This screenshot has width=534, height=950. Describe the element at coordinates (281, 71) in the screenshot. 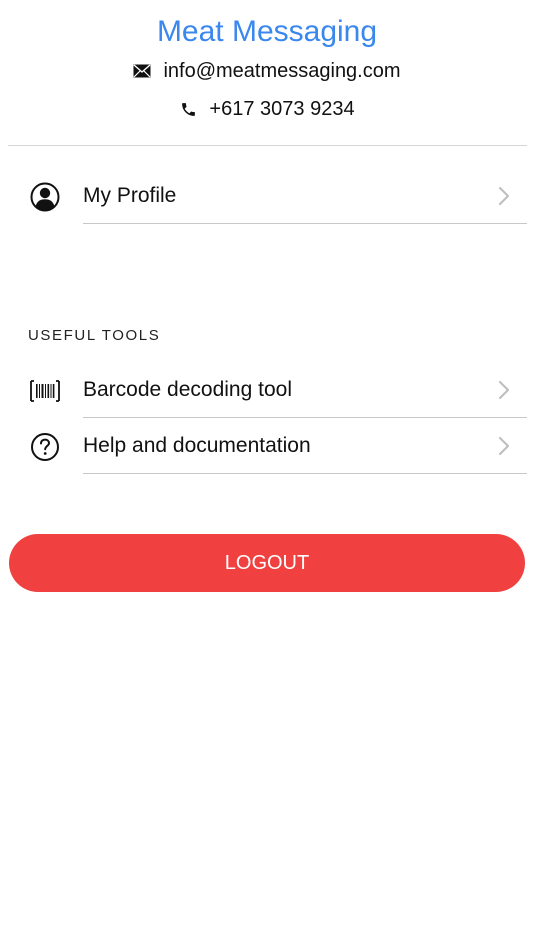

I see `email-text: info@meatmessaging.com` at that location.